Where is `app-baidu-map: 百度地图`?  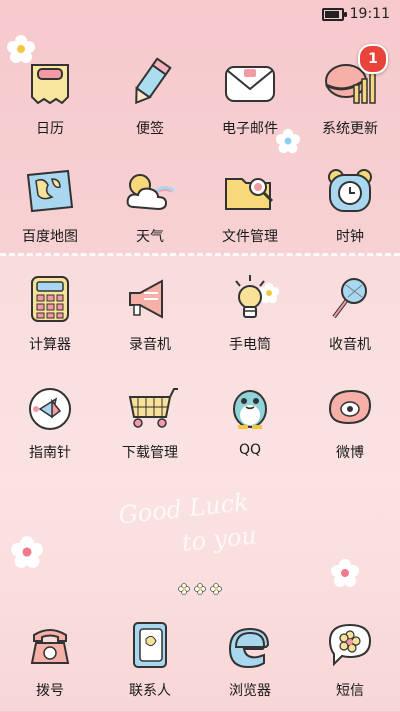
app-baidu-map: 百度地图 is located at coordinates (50, 208).